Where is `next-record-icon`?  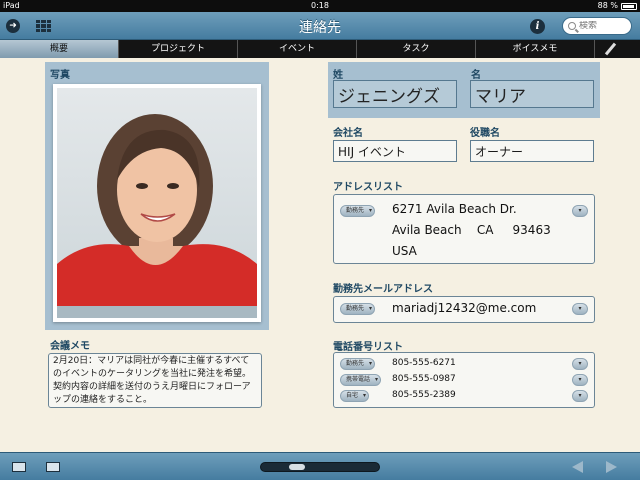 next-record-icon is located at coordinates (611, 467).